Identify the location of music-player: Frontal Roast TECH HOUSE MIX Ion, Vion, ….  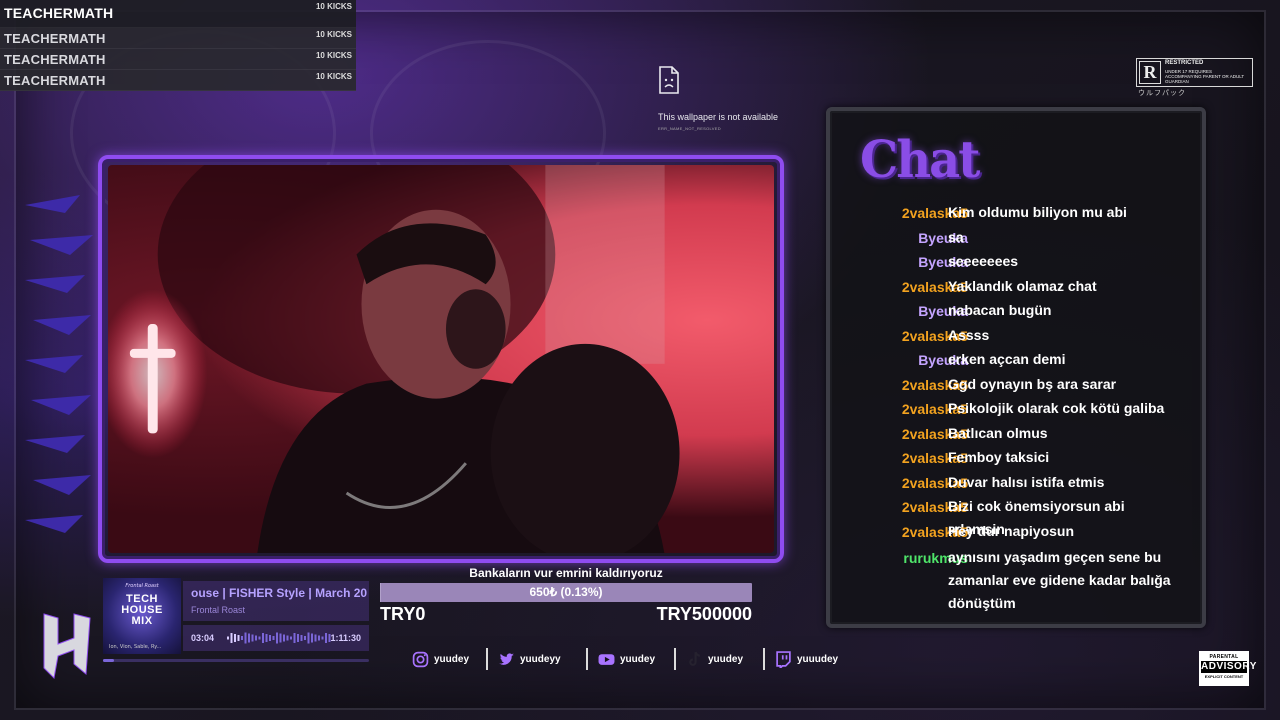
(237, 621).